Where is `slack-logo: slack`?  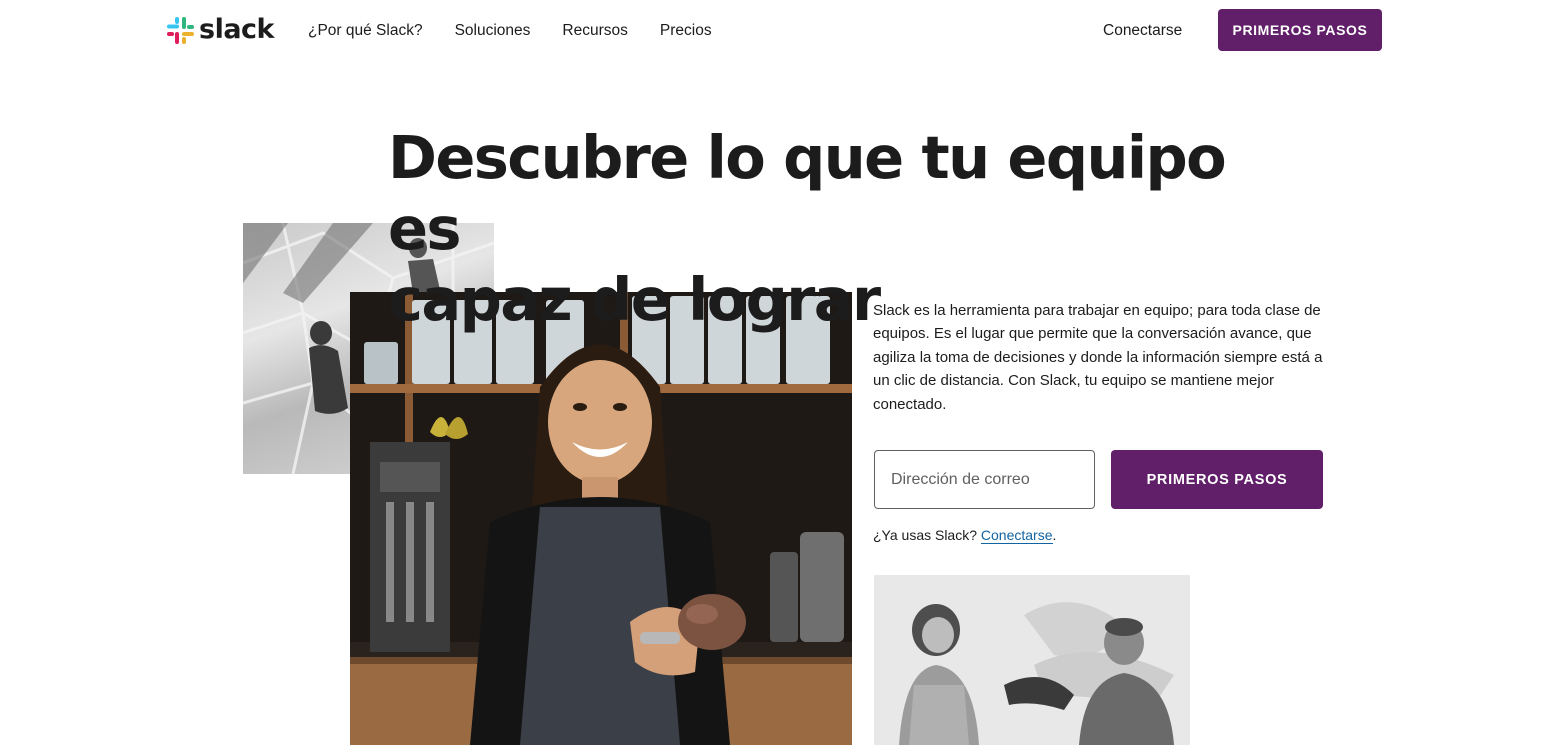
slack-logo: slack is located at coordinates (221, 30).